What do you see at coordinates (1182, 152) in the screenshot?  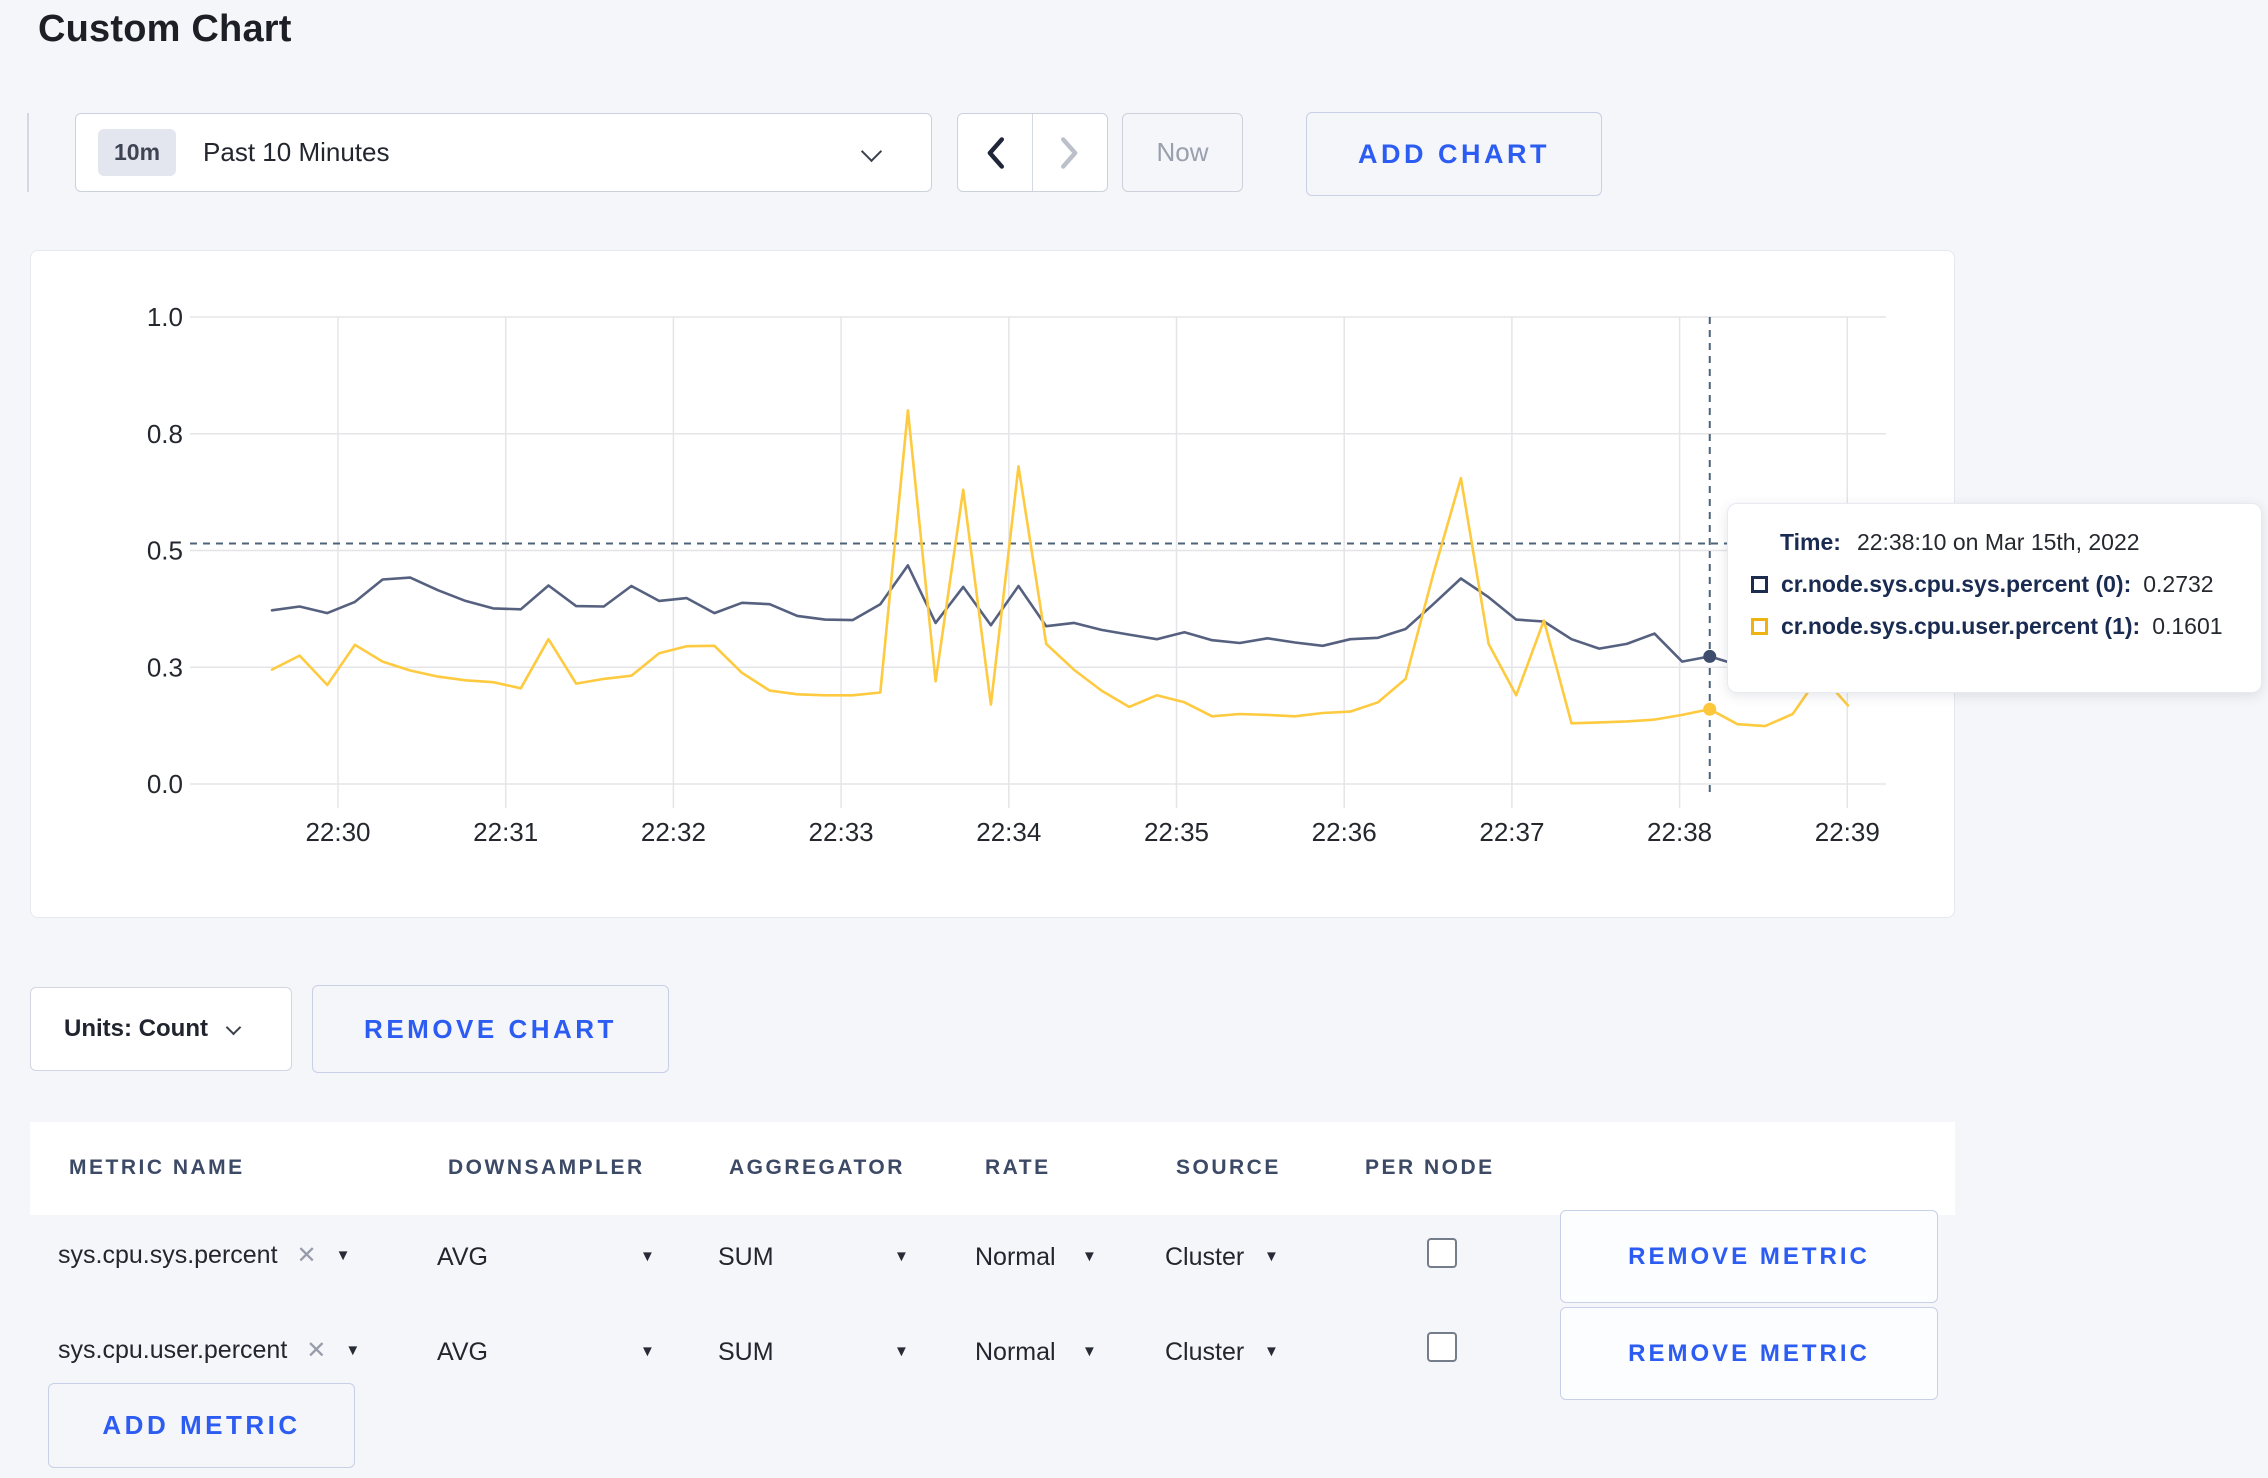 I see `now-button: Now` at bounding box center [1182, 152].